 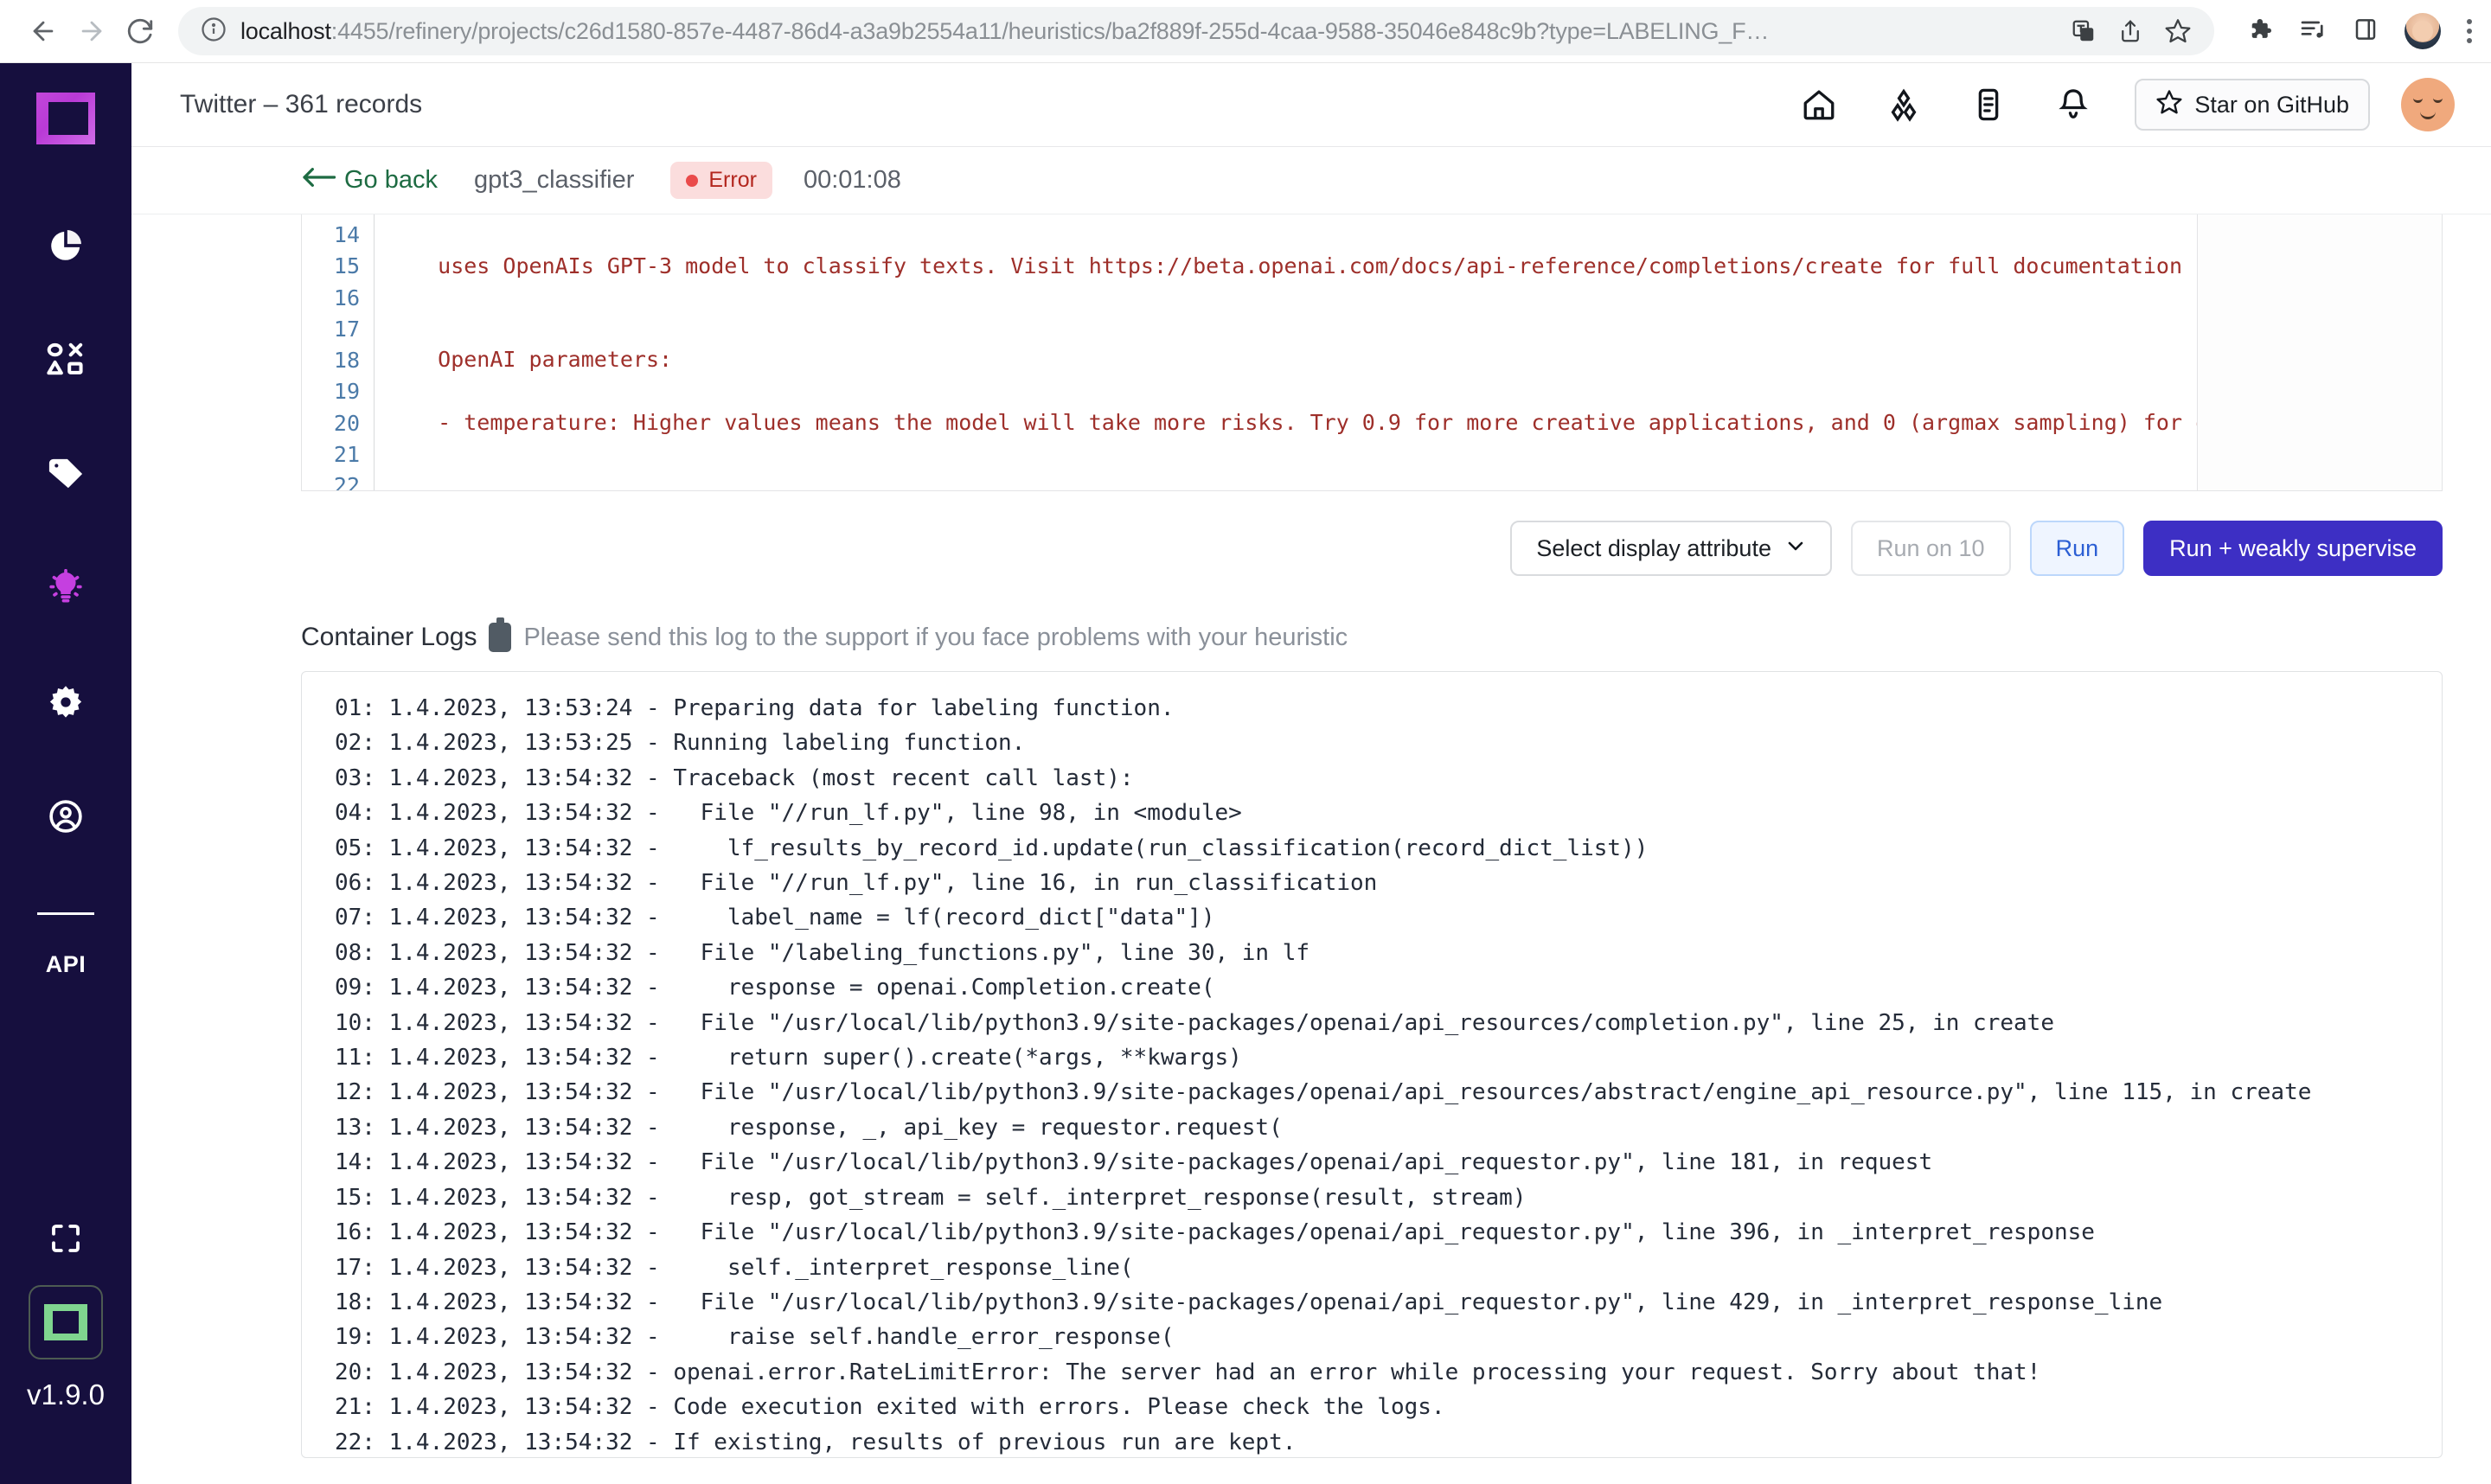 What do you see at coordinates (2073, 105) in the screenshot?
I see `bell-icon` at bounding box center [2073, 105].